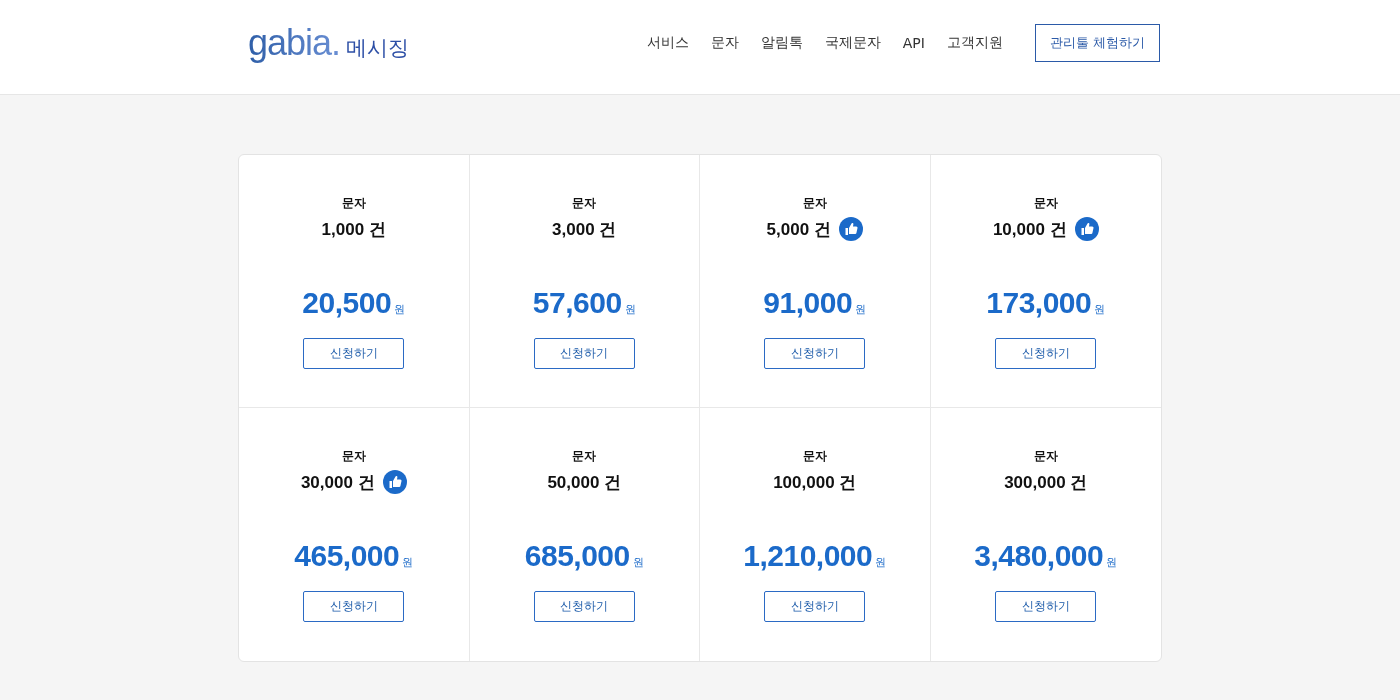 The width and height of the screenshot is (1400, 700). Describe the element at coordinates (347, 556) in the screenshot. I see `plan-price: 465,000` at that location.